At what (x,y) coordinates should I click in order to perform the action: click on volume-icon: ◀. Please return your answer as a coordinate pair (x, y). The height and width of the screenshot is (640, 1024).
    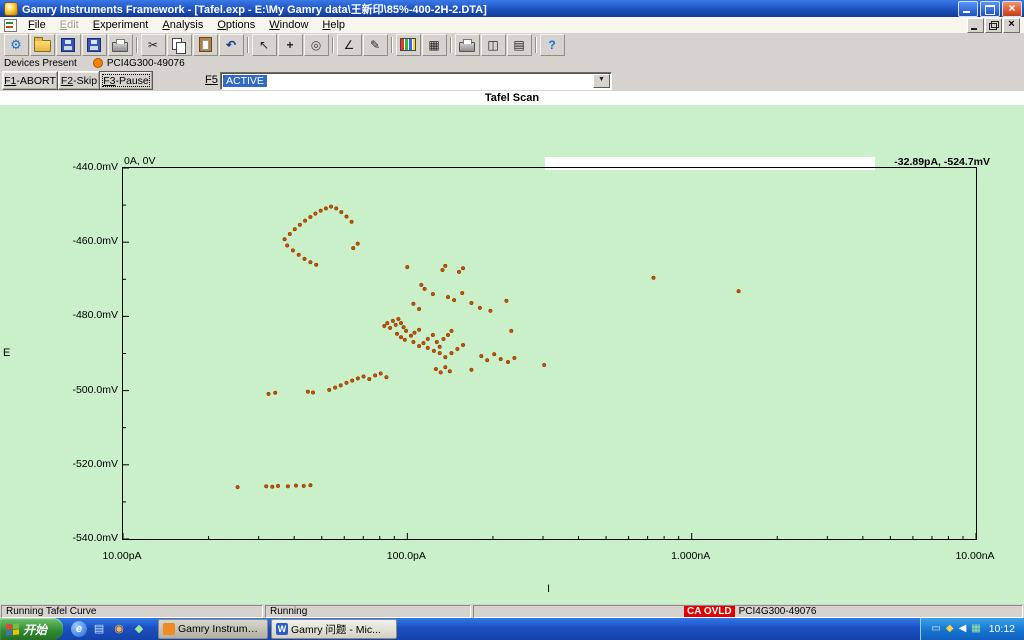
    Looking at the image, I should click on (963, 629).